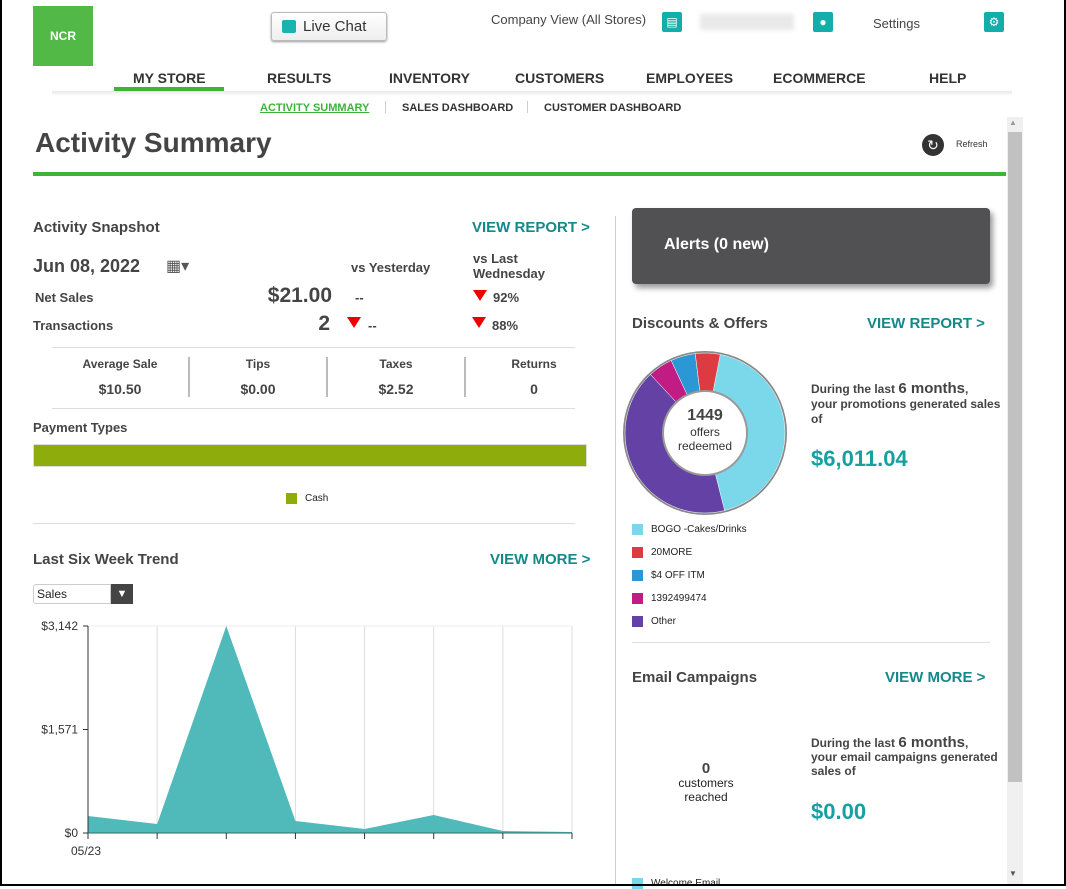 Image resolution: width=1066 pixels, height=889 pixels. What do you see at coordinates (330, 729) in the screenshot?
I see `trend-area` at bounding box center [330, 729].